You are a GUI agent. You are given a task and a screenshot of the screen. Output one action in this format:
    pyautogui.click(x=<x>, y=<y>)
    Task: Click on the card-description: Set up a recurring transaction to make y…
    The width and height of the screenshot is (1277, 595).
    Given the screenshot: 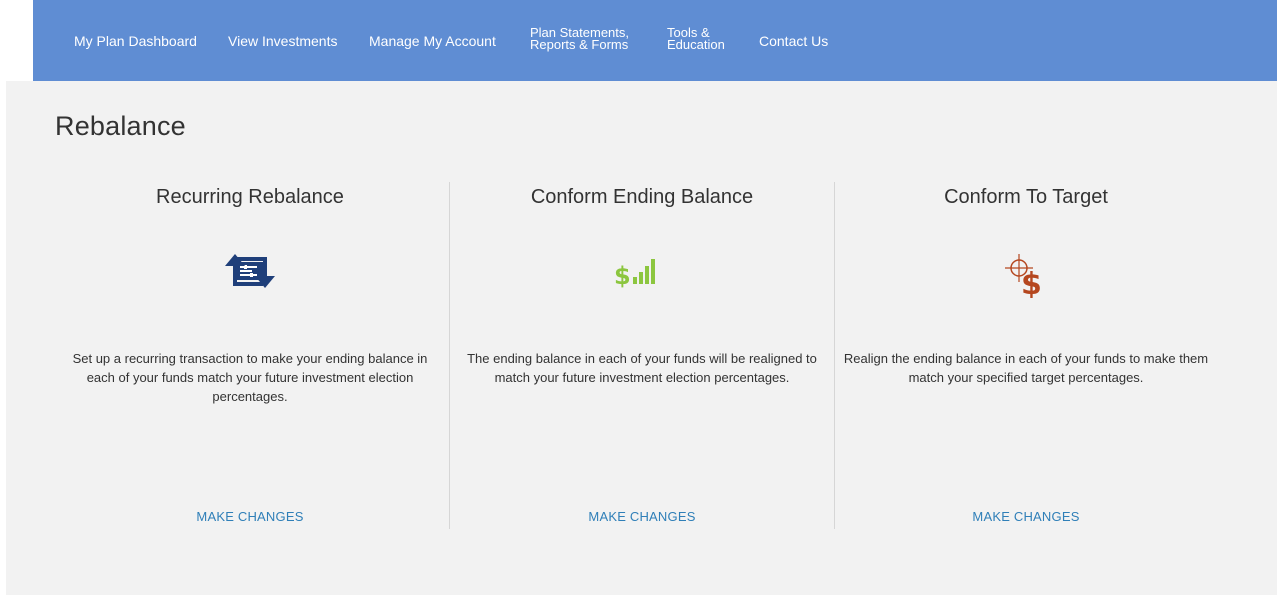 What is the action you would take?
    pyautogui.click(x=250, y=377)
    